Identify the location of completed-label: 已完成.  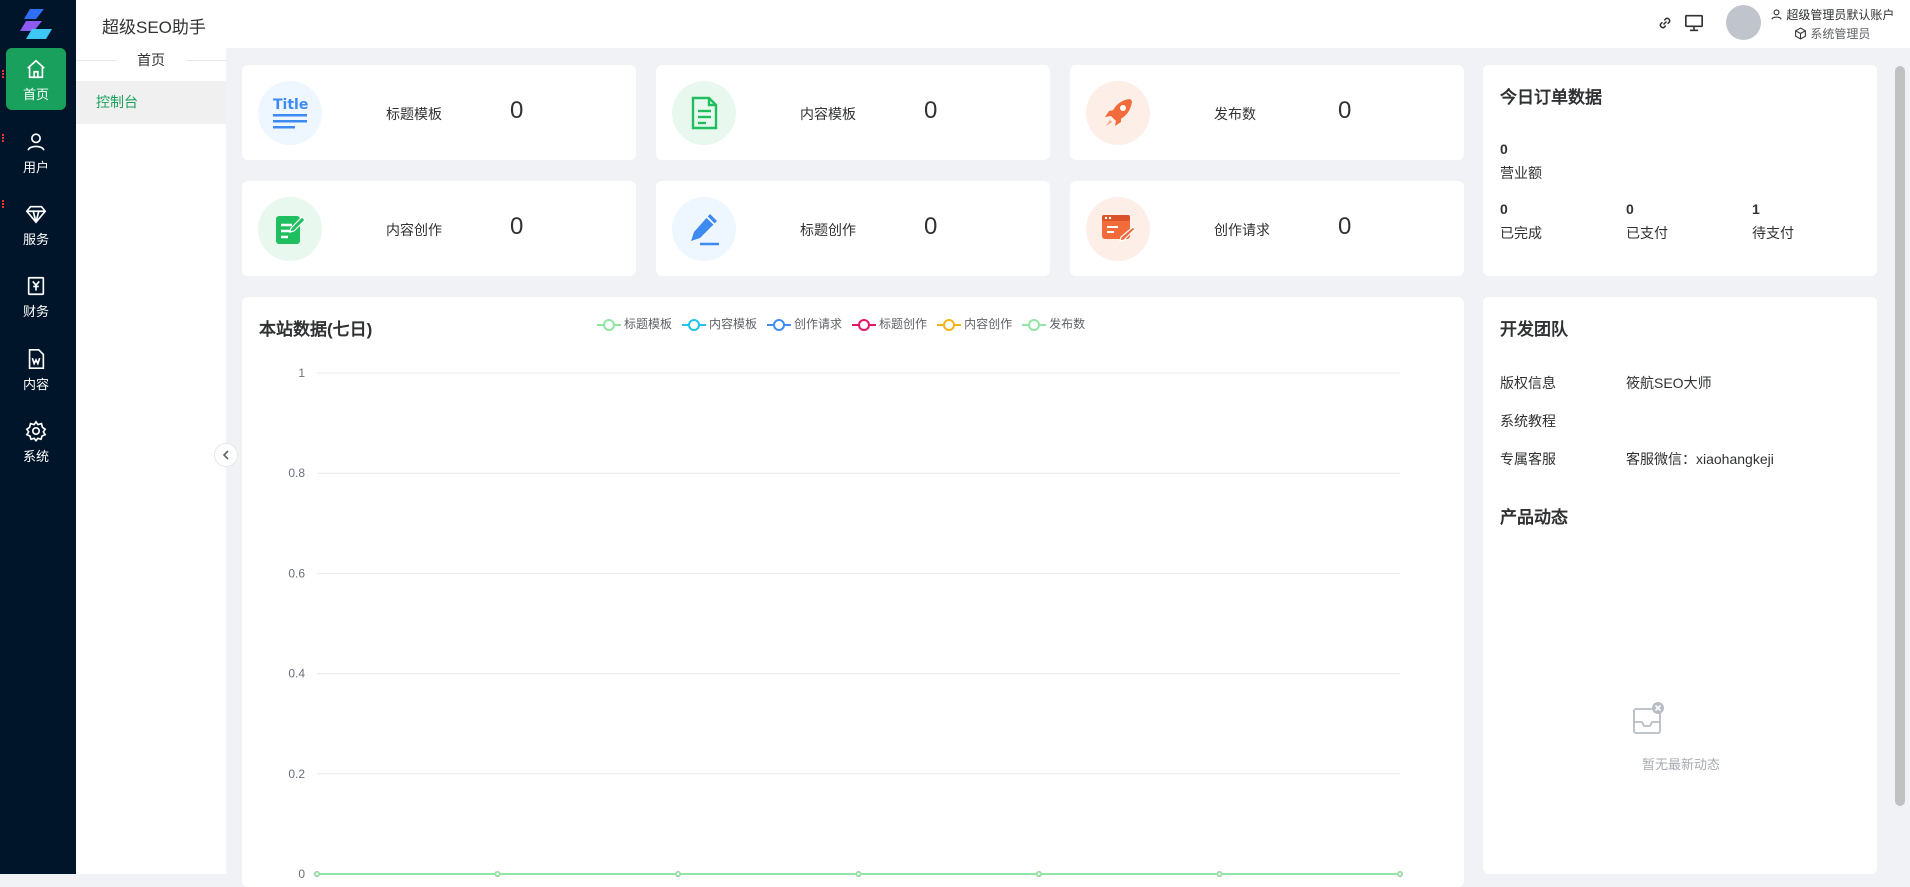
(1521, 233).